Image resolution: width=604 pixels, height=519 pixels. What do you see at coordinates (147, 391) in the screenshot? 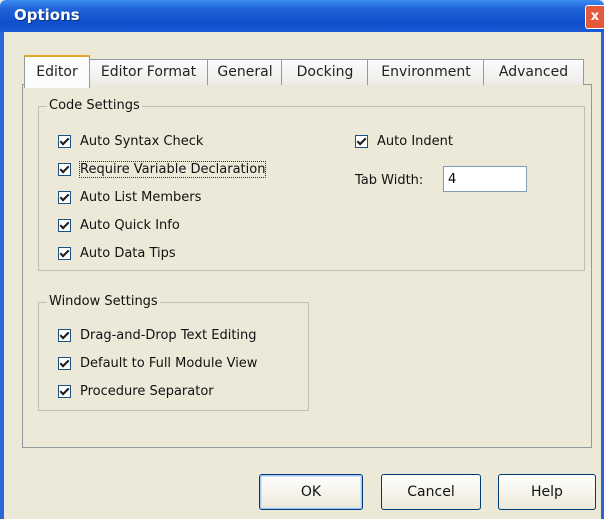
I see `procedure-separator-label: Procedure Separator` at bounding box center [147, 391].